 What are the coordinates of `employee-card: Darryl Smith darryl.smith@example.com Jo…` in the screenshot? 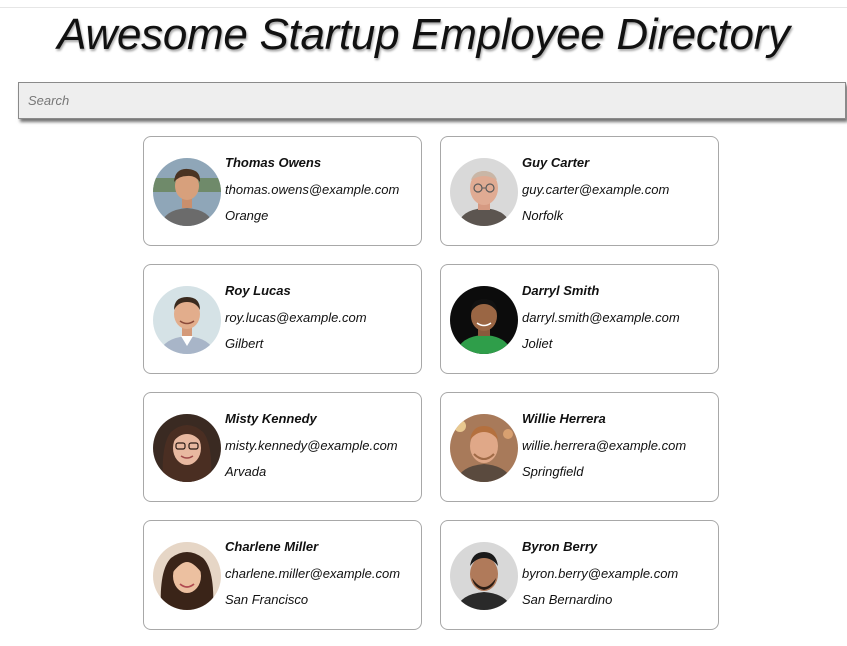 It's located at (579, 319).